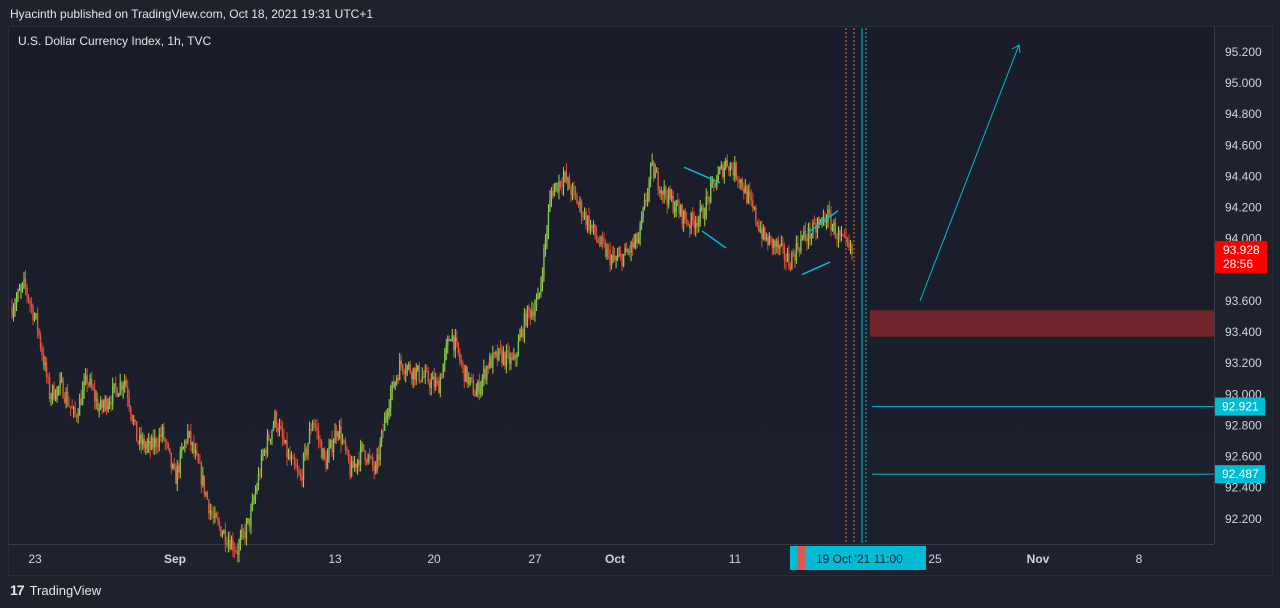 The width and height of the screenshot is (1280, 608). I want to click on time-axis, so click(611, 558).